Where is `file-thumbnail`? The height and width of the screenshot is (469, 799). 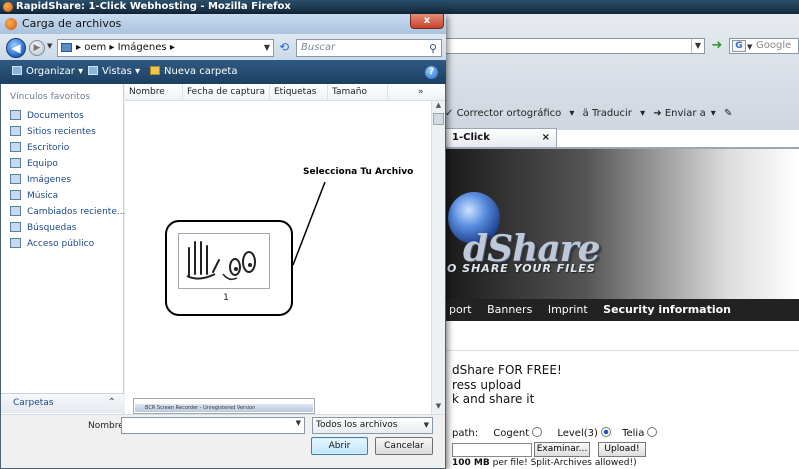
file-thumbnail is located at coordinates (224, 261).